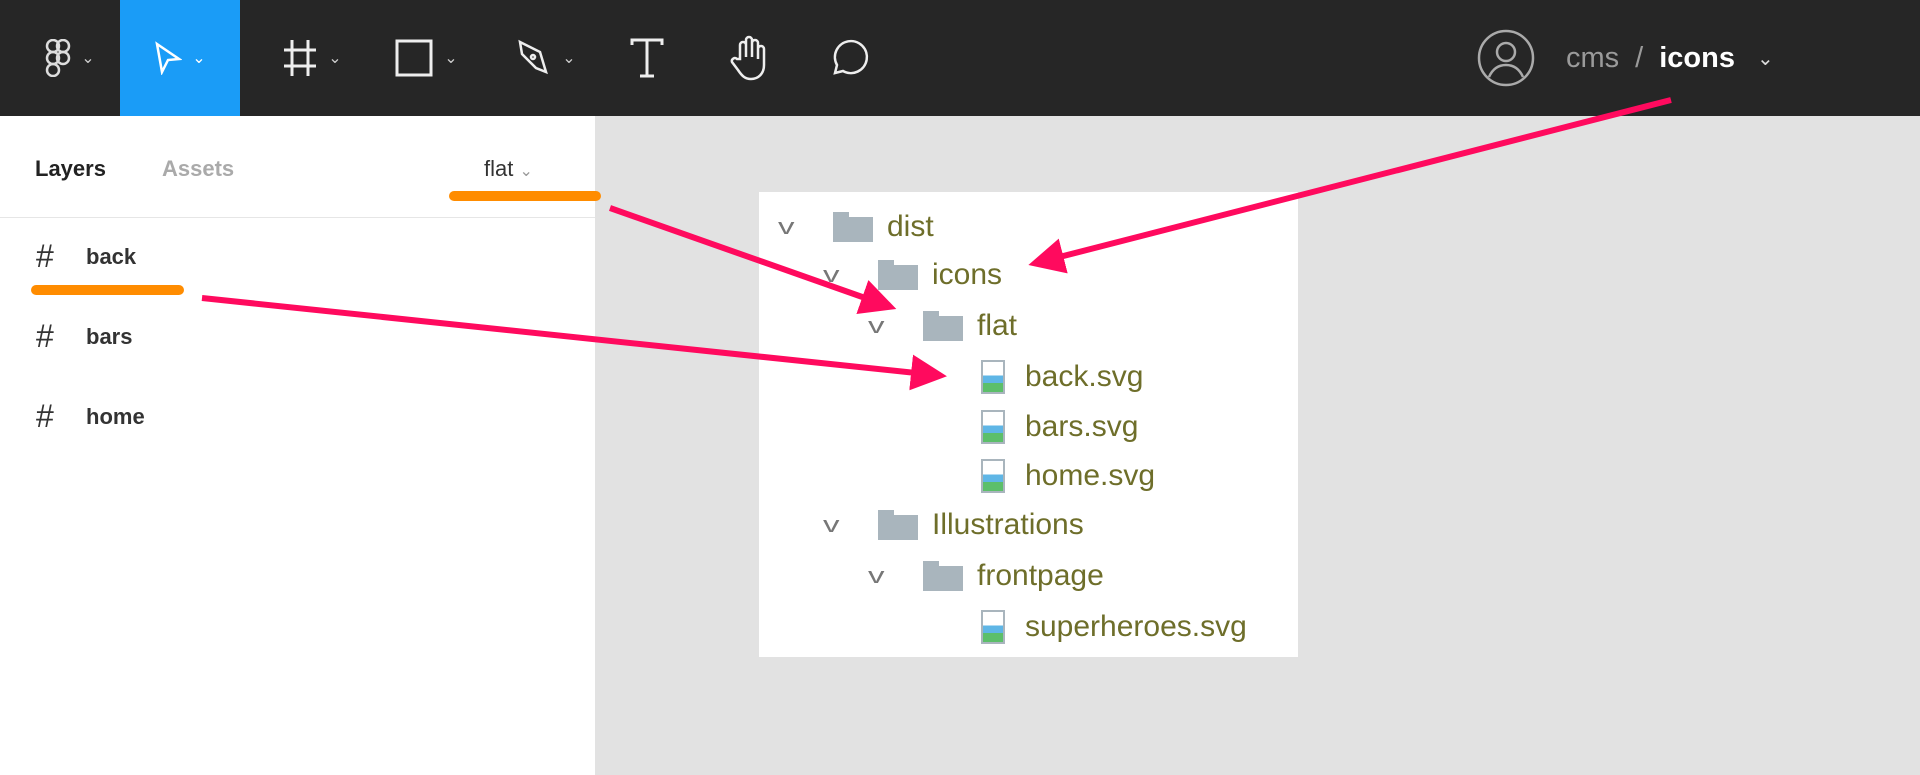 The height and width of the screenshot is (775, 1920). I want to click on tab-layers: Layers, so click(70, 169).